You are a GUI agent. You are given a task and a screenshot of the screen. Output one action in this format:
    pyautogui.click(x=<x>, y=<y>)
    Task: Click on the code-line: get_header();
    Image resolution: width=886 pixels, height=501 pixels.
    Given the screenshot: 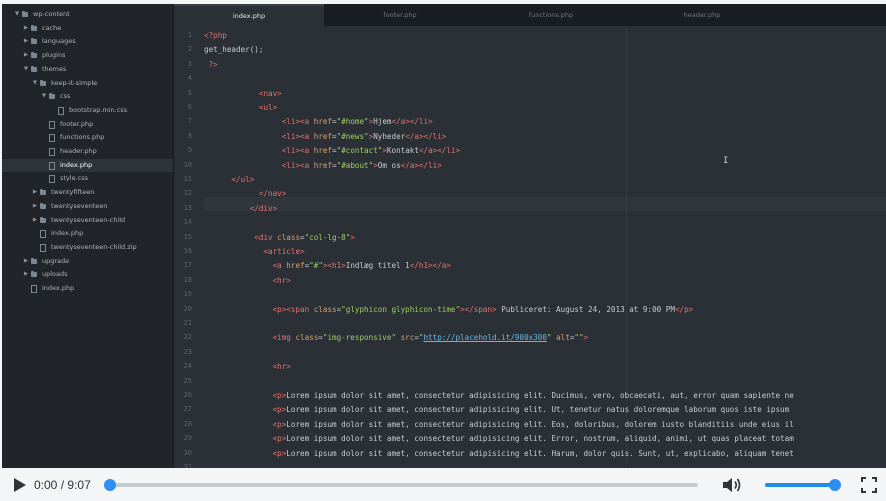 What is the action you would take?
    pyautogui.click(x=233, y=49)
    